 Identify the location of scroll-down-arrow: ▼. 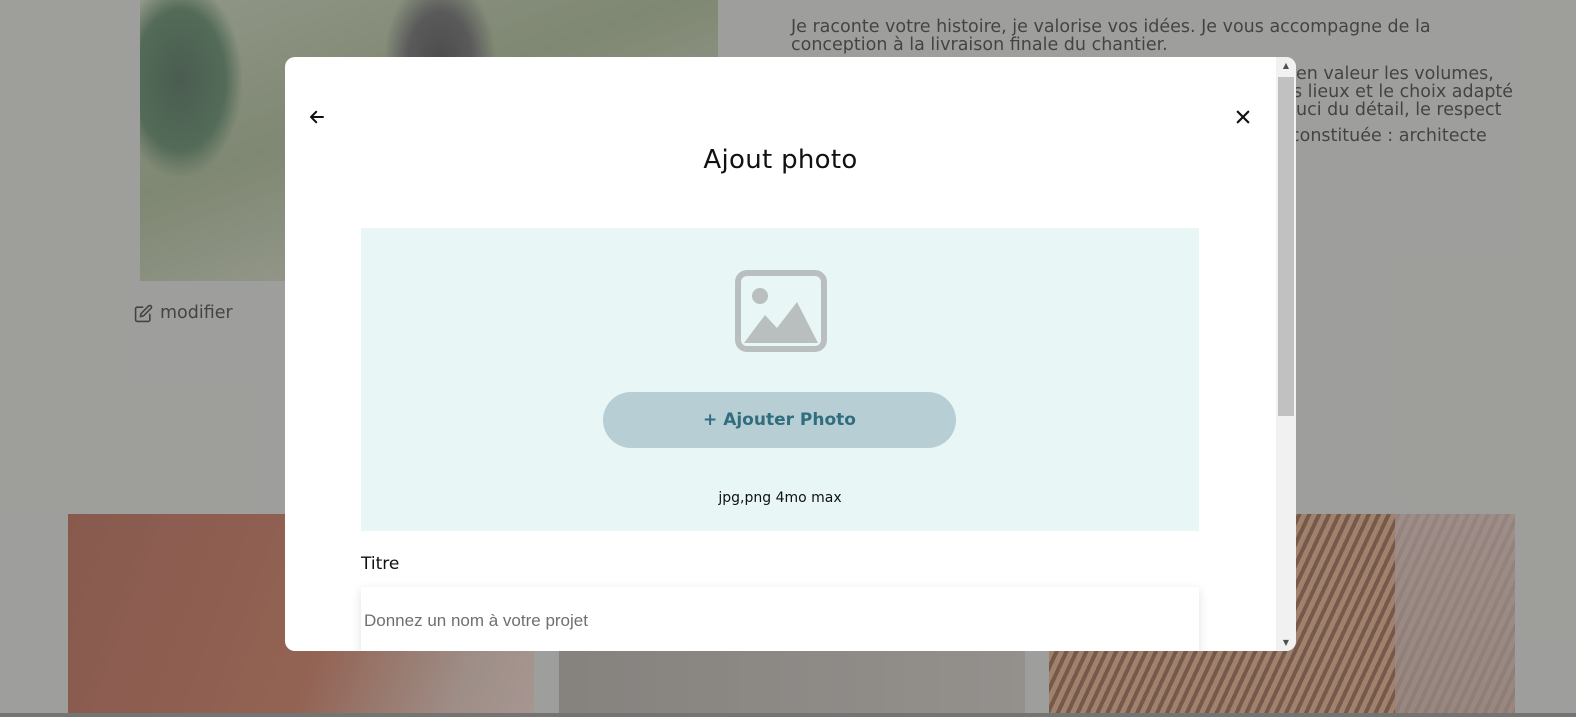
(1286, 642).